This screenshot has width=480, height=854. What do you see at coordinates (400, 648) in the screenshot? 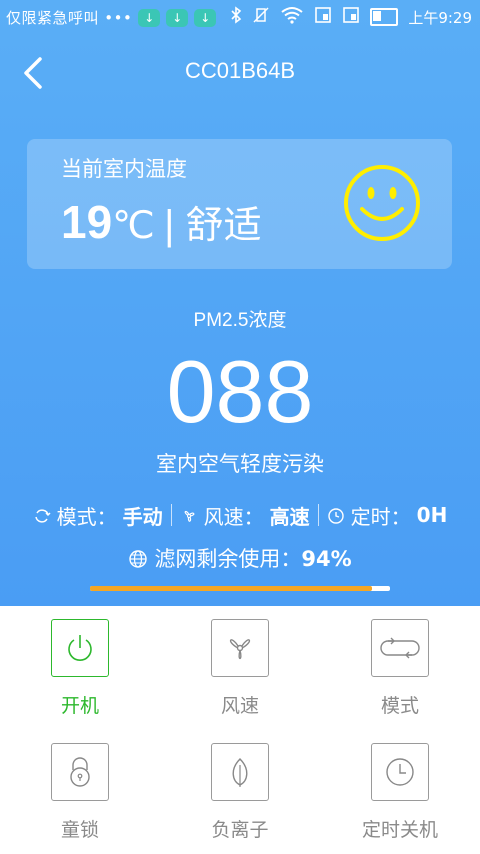
I see `mode-button` at bounding box center [400, 648].